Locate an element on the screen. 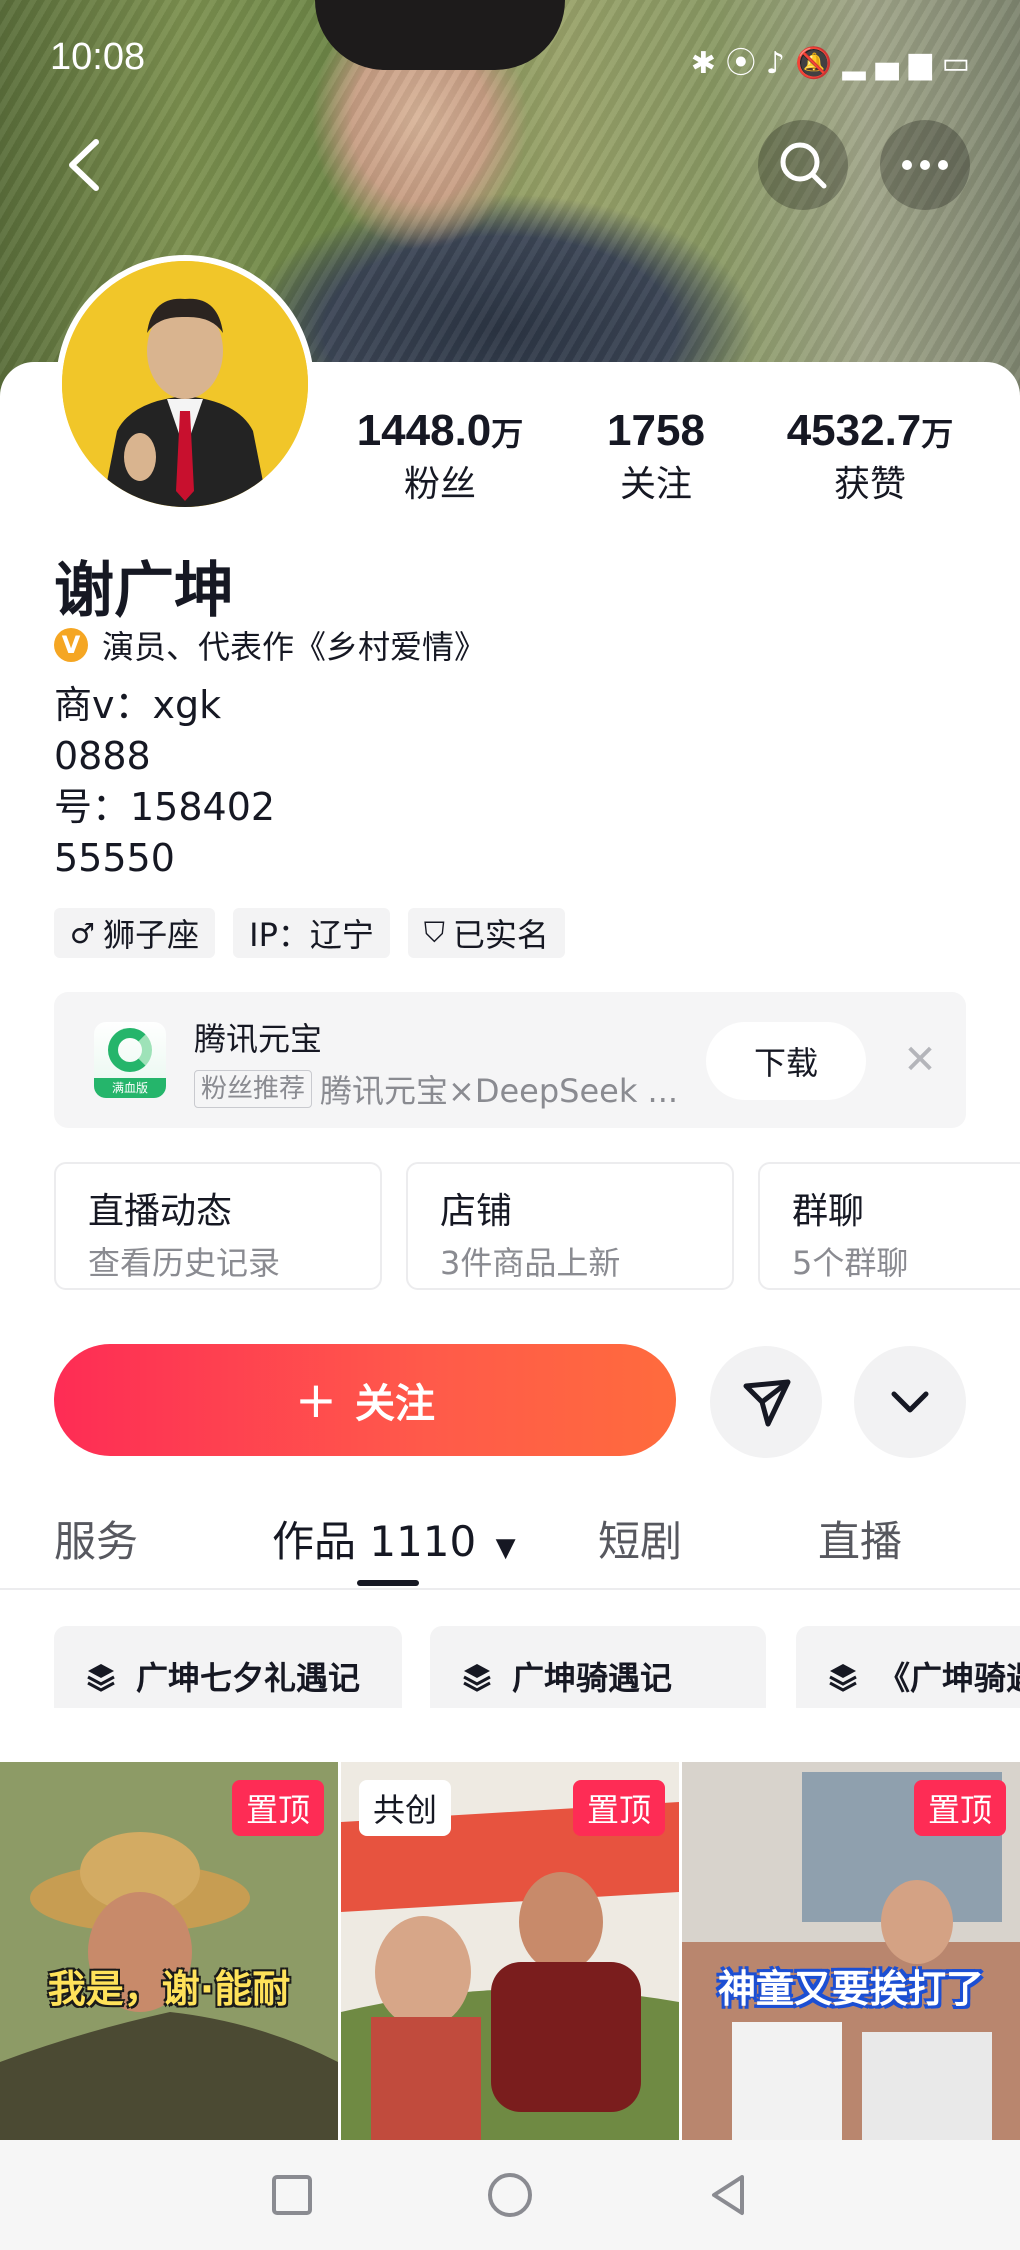 The image size is (1020, 2250). system-nav-bar is located at coordinates (510, 2195).